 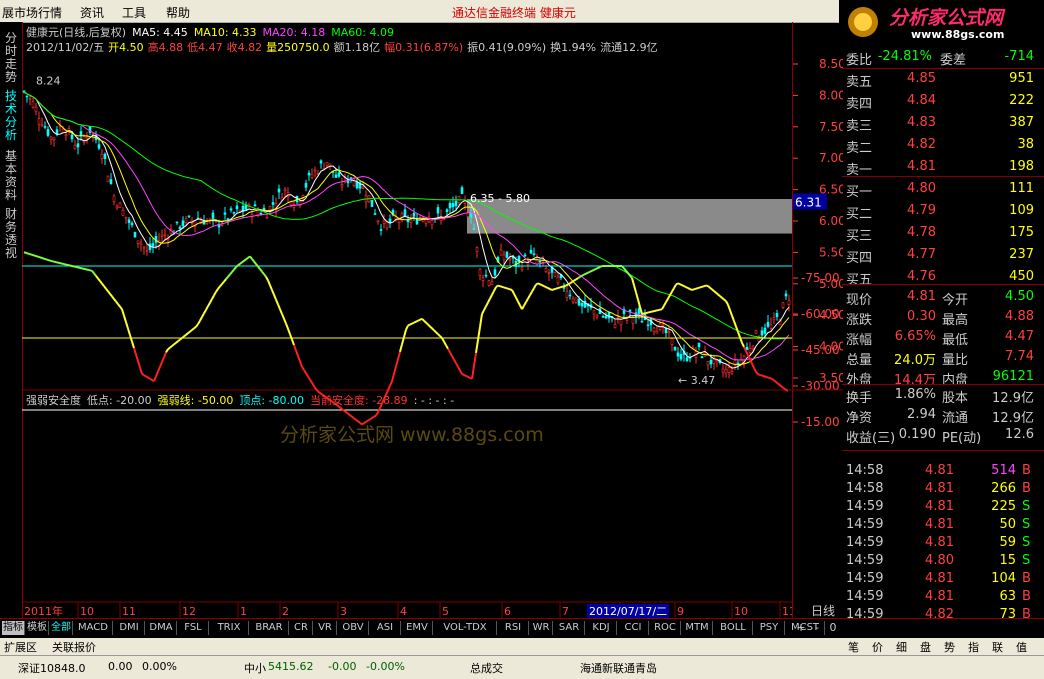 I want to click on status-sz-index: 深证10848.0, so click(x=52, y=668).